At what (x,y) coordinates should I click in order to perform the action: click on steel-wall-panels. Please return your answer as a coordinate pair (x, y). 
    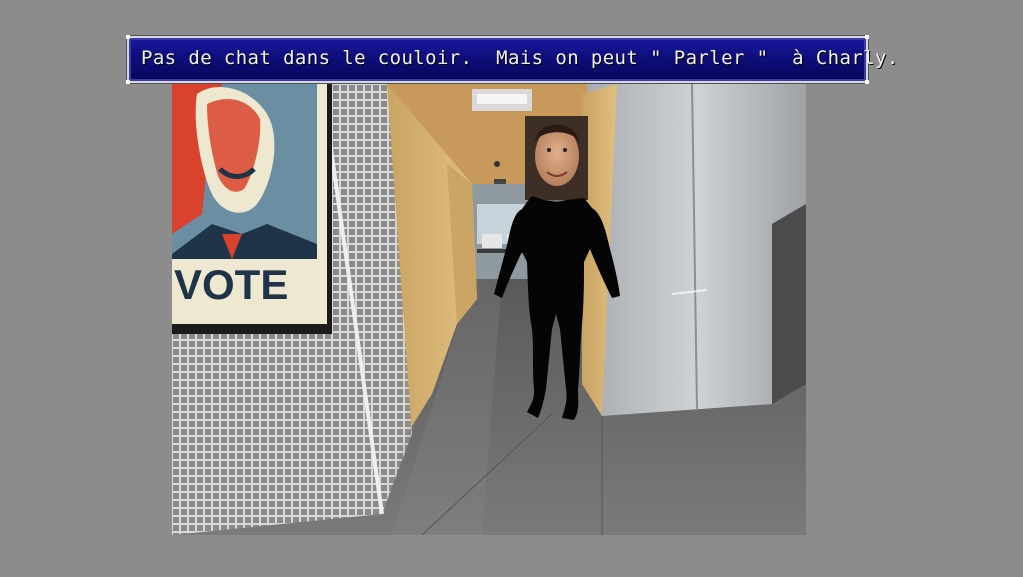
    Looking at the image, I should click on (696, 250).